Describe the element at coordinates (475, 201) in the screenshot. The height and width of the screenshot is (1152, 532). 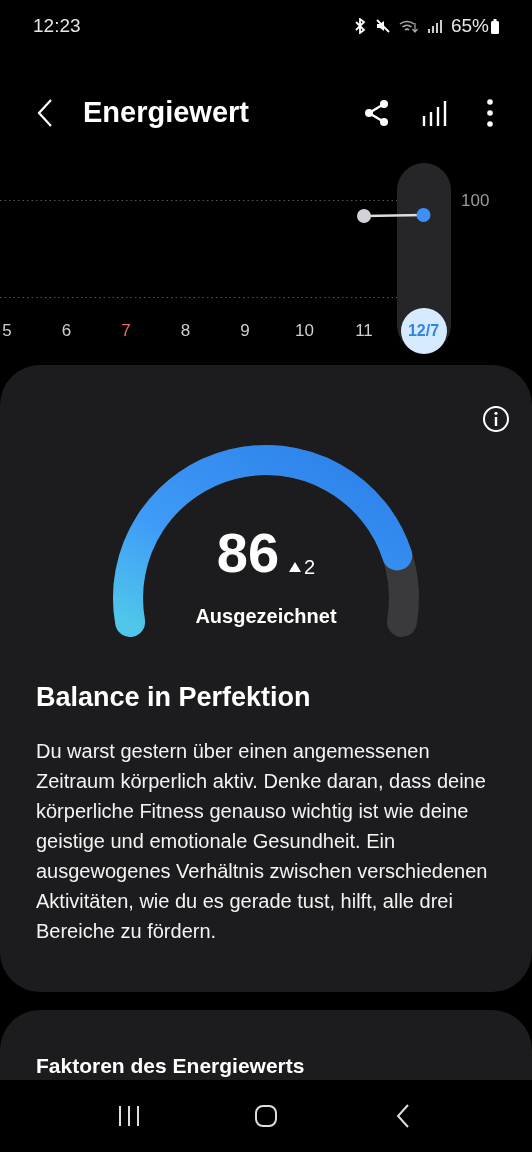
I see `axis-max-label: 100` at that location.